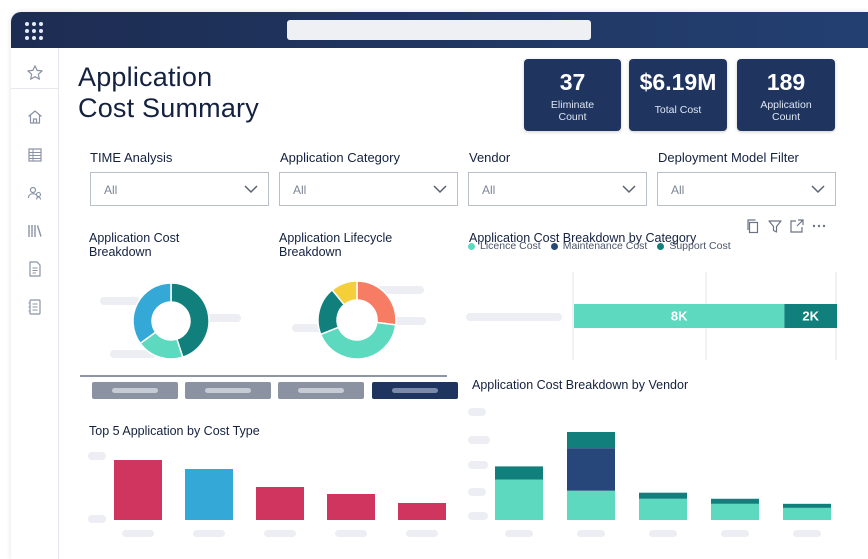 The width and height of the screenshot is (868, 559). I want to click on app-launcher-icon, so click(34, 31).